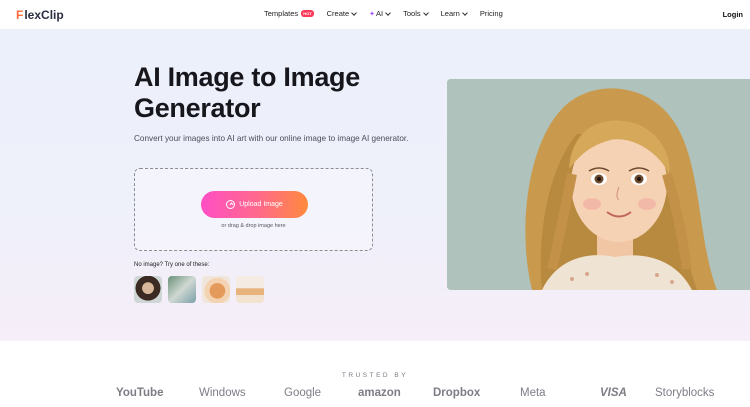 The image size is (750, 407). What do you see at coordinates (182, 289) in the screenshot?
I see `sample-thumbnail-landscape` at bounding box center [182, 289].